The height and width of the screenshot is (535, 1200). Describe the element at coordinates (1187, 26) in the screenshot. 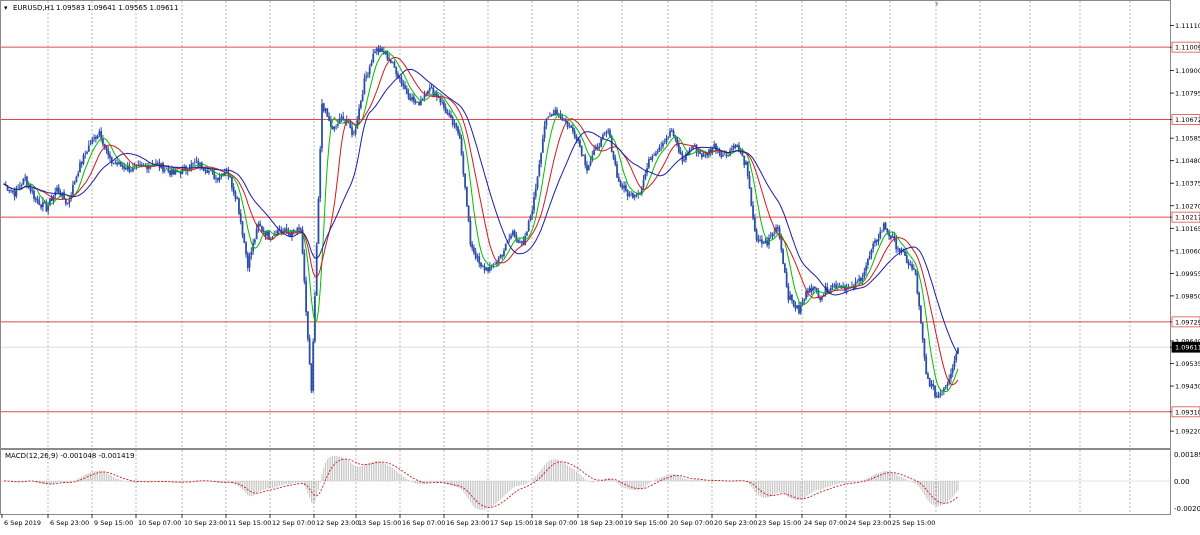

I see `price-label: 1.11110` at that location.